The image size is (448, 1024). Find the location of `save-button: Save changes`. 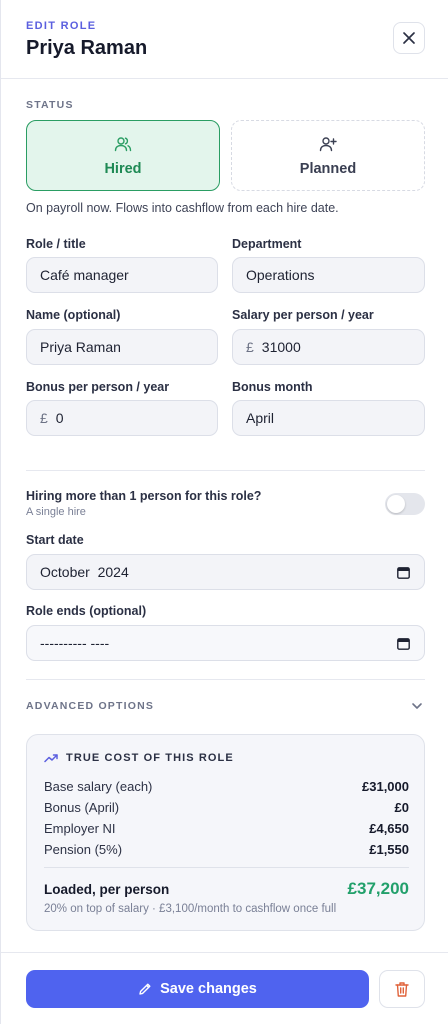

save-button: Save changes is located at coordinates (197, 989).